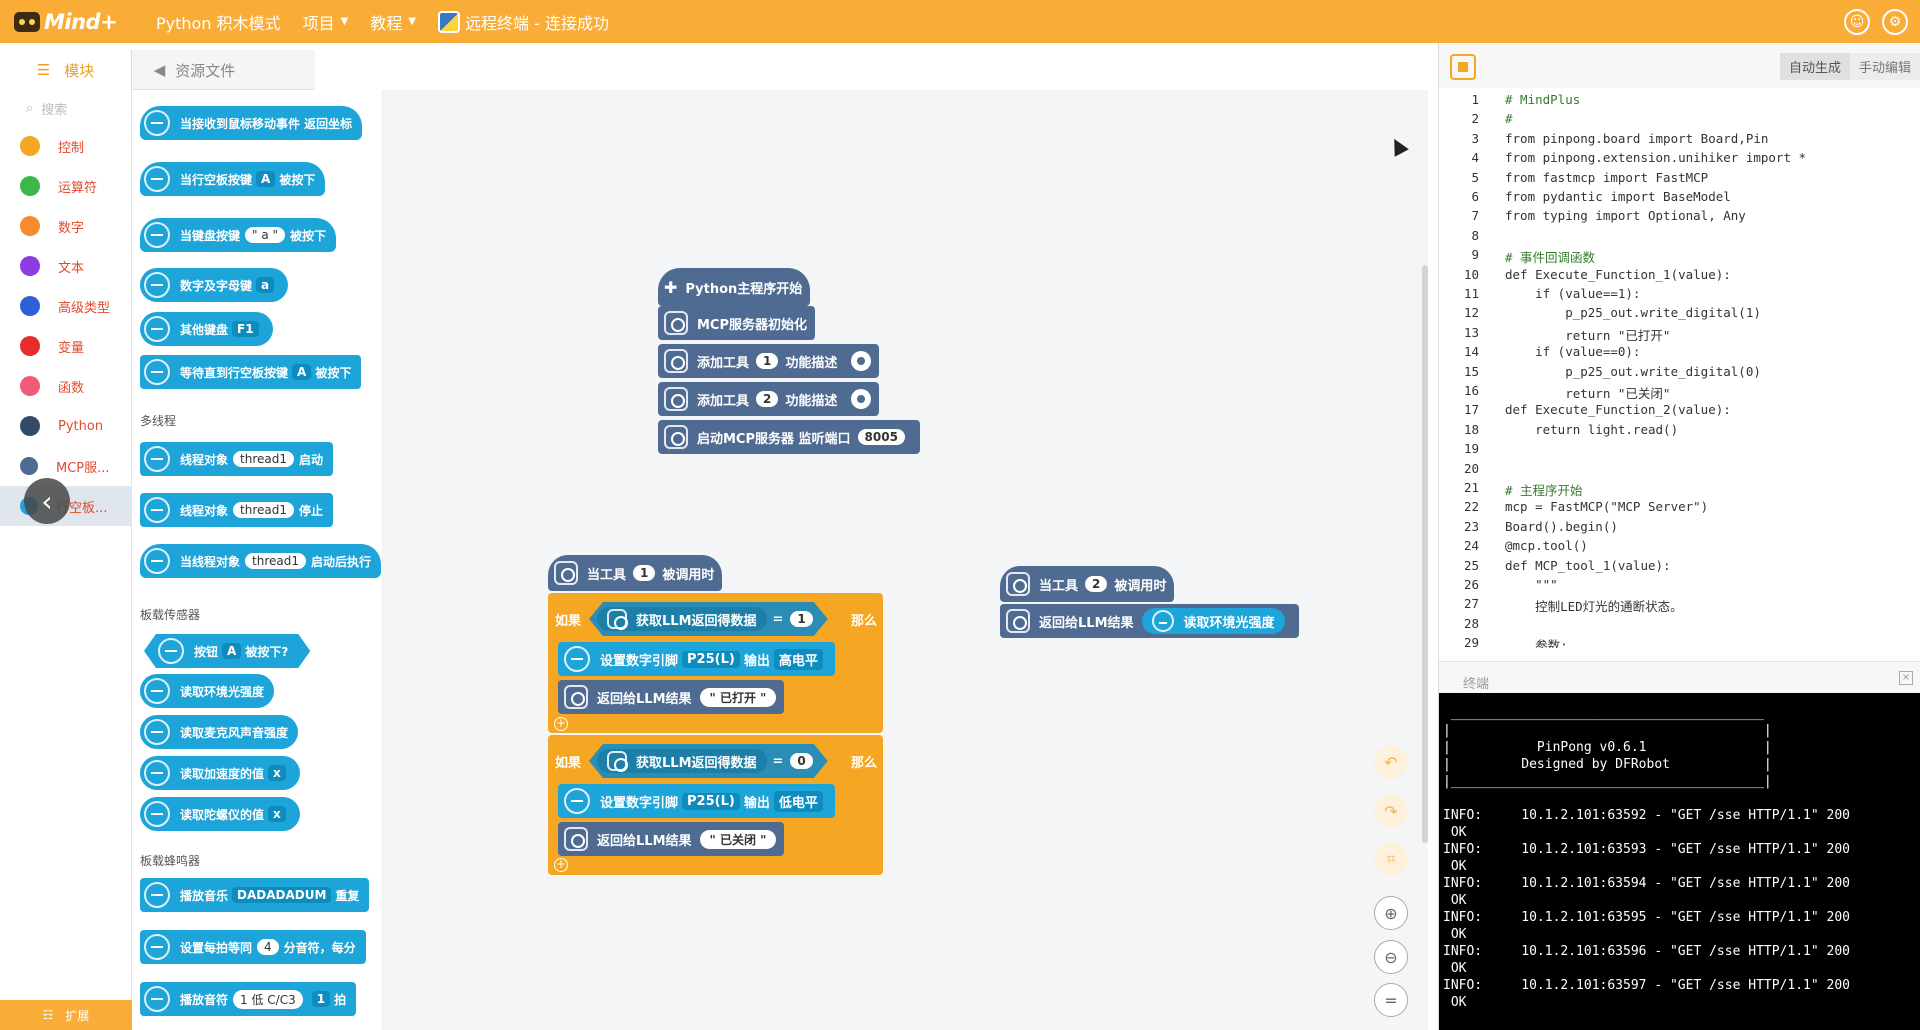  I want to click on extension-button: ☷ 扩展, so click(66, 1015).